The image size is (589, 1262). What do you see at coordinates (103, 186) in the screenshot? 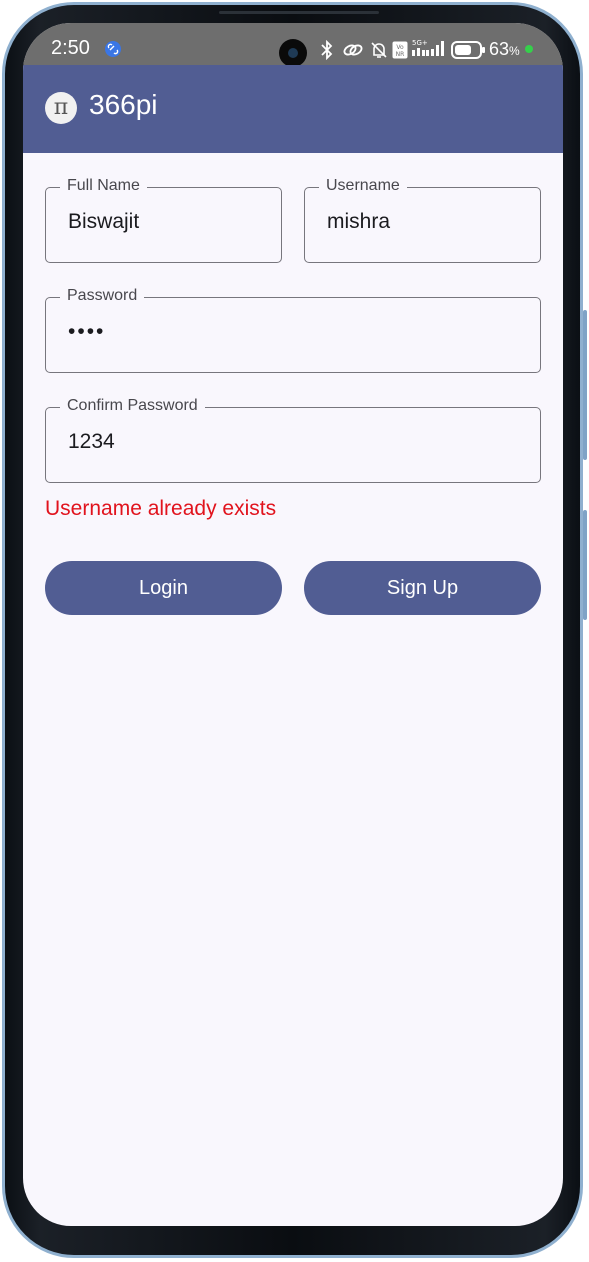
I see `full-name-label: Full Name` at bounding box center [103, 186].